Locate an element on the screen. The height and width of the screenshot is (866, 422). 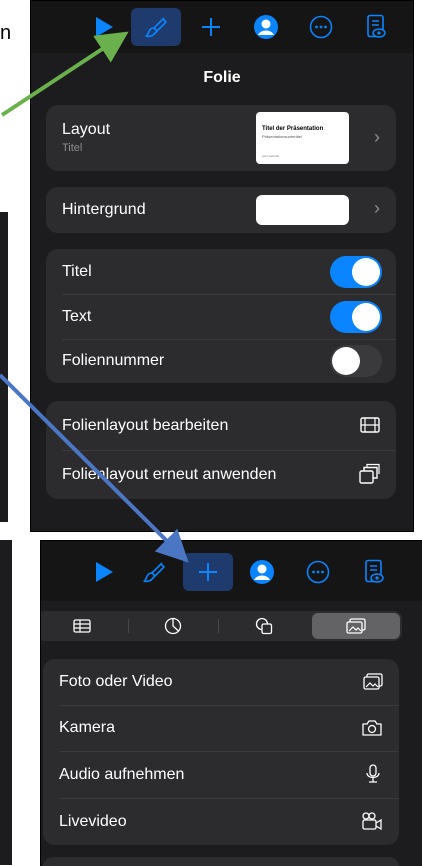
blue-annotation-arrow is located at coordinates (94, 468).